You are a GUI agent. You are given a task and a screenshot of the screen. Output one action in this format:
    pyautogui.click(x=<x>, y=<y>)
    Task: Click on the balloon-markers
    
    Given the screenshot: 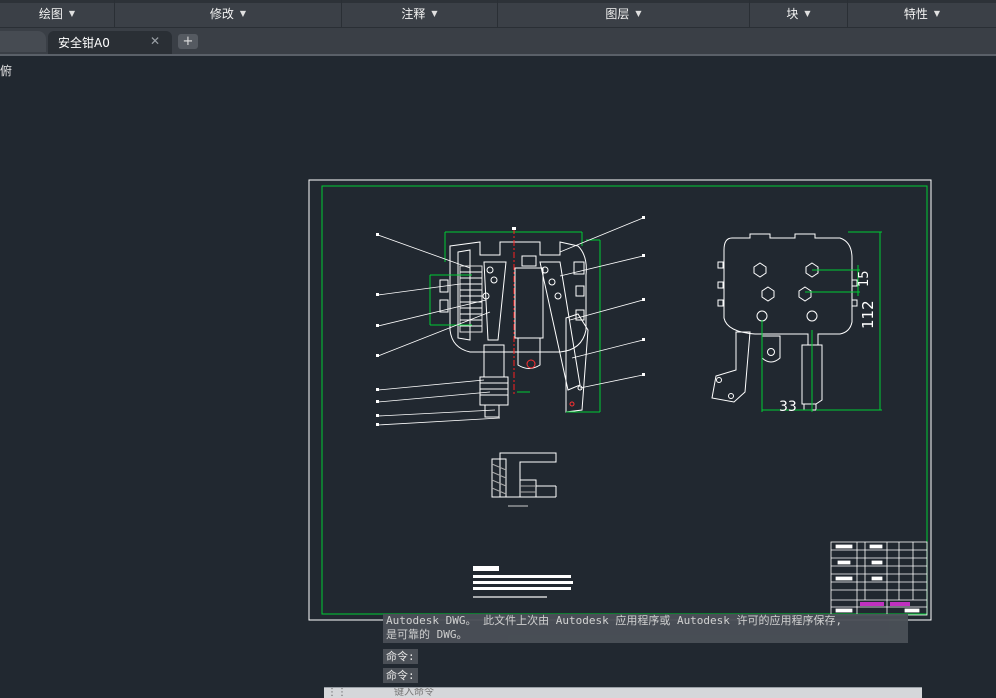 What is the action you would take?
    pyautogui.click(x=510, y=321)
    